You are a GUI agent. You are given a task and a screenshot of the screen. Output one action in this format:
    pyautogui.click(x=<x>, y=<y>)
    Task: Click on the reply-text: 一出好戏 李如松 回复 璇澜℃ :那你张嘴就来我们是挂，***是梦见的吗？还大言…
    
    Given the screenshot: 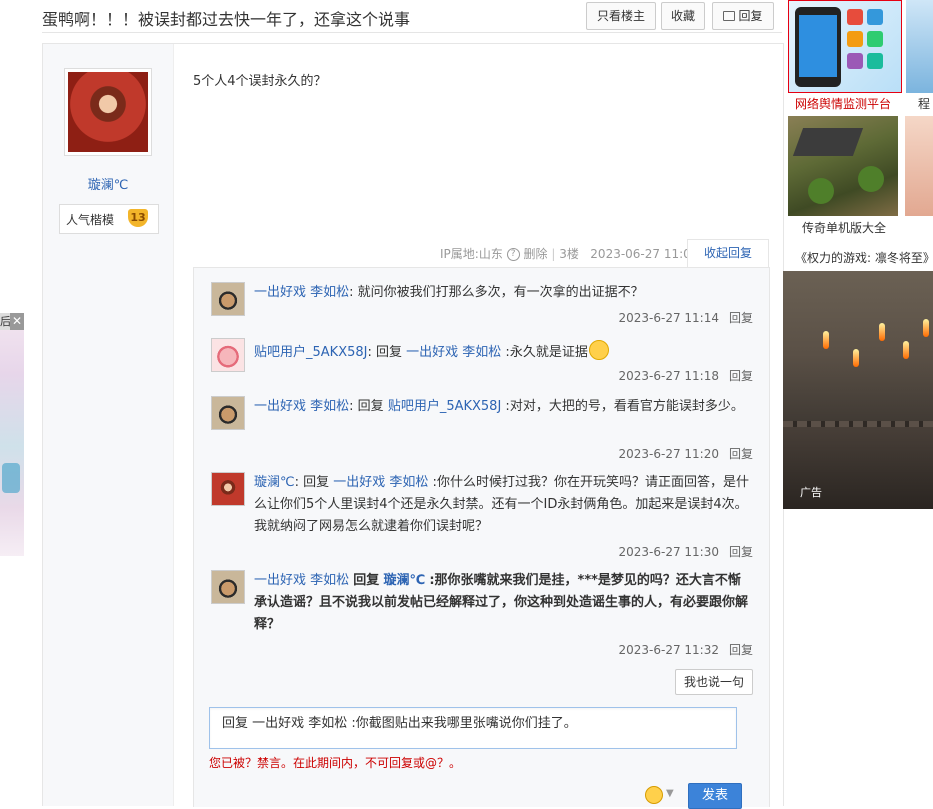 What is the action you would take?
    pyautogui.click(x=501, y=602)
    